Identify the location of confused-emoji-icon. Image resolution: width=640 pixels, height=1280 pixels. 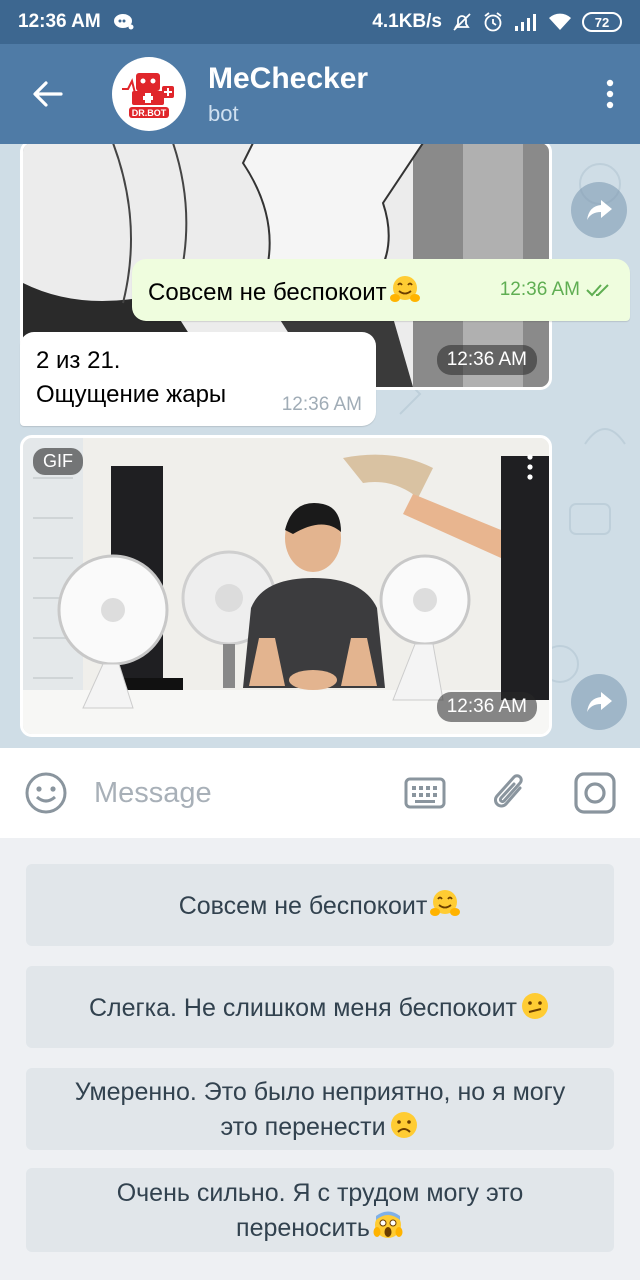
(535, 1005).